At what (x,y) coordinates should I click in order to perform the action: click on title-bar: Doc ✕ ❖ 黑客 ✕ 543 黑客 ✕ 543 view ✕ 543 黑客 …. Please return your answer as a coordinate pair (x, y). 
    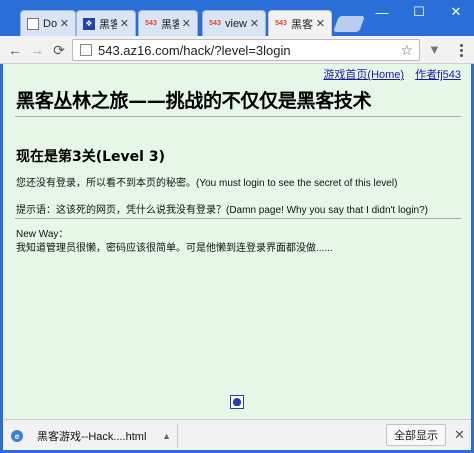
    Looking at the image, I should click on (237, 18).